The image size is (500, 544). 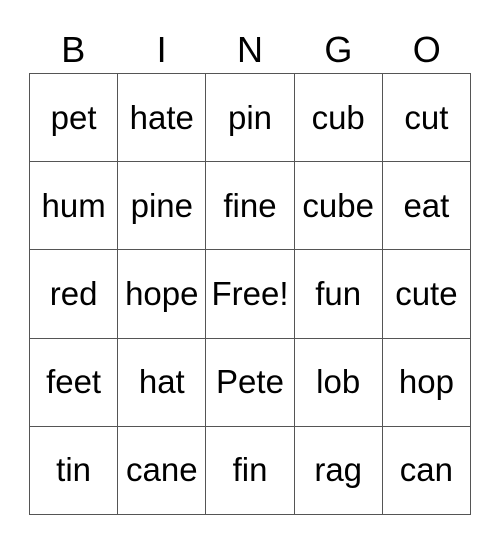 What do you see at coordinates (161, 49) in the screenshot?
I see `header-letter-i: I` at bounding box center [161, 49].